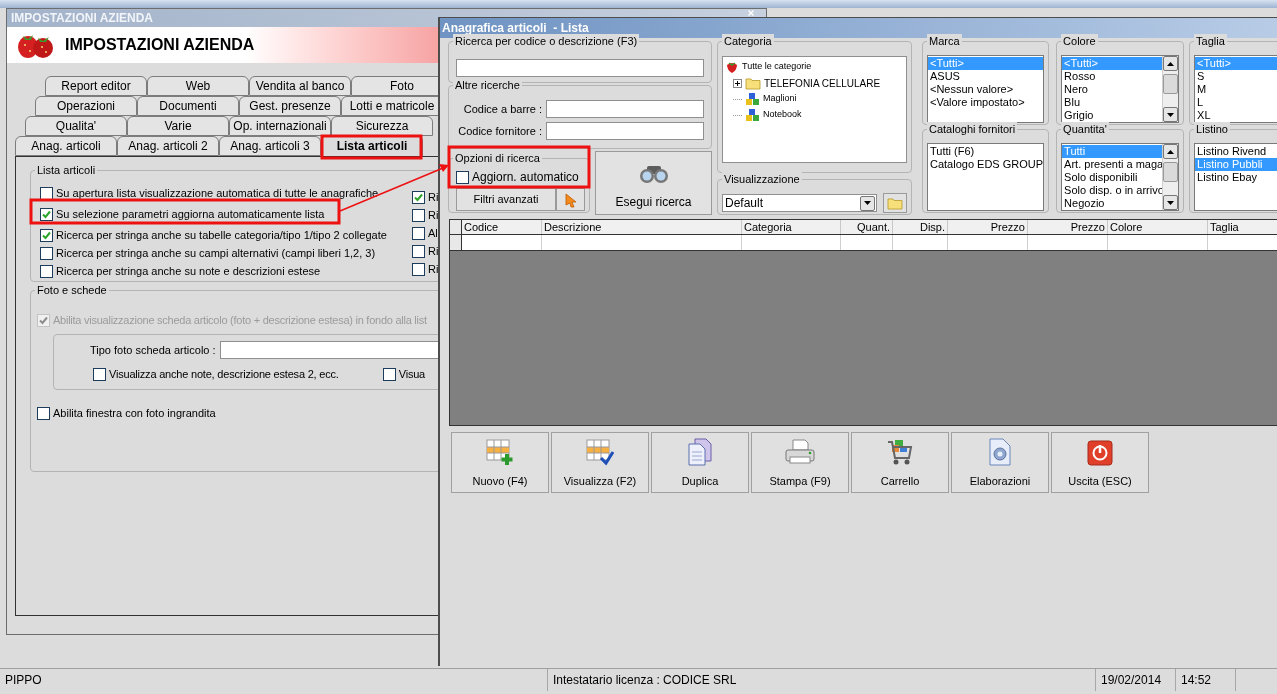 Image resolution: width=1277 pixels, height=694 pixels. What do you see at coordinates (986, 89) in the screenshot?
I see `list-item: <Nessun valore>` at bounding box center [986, 89].